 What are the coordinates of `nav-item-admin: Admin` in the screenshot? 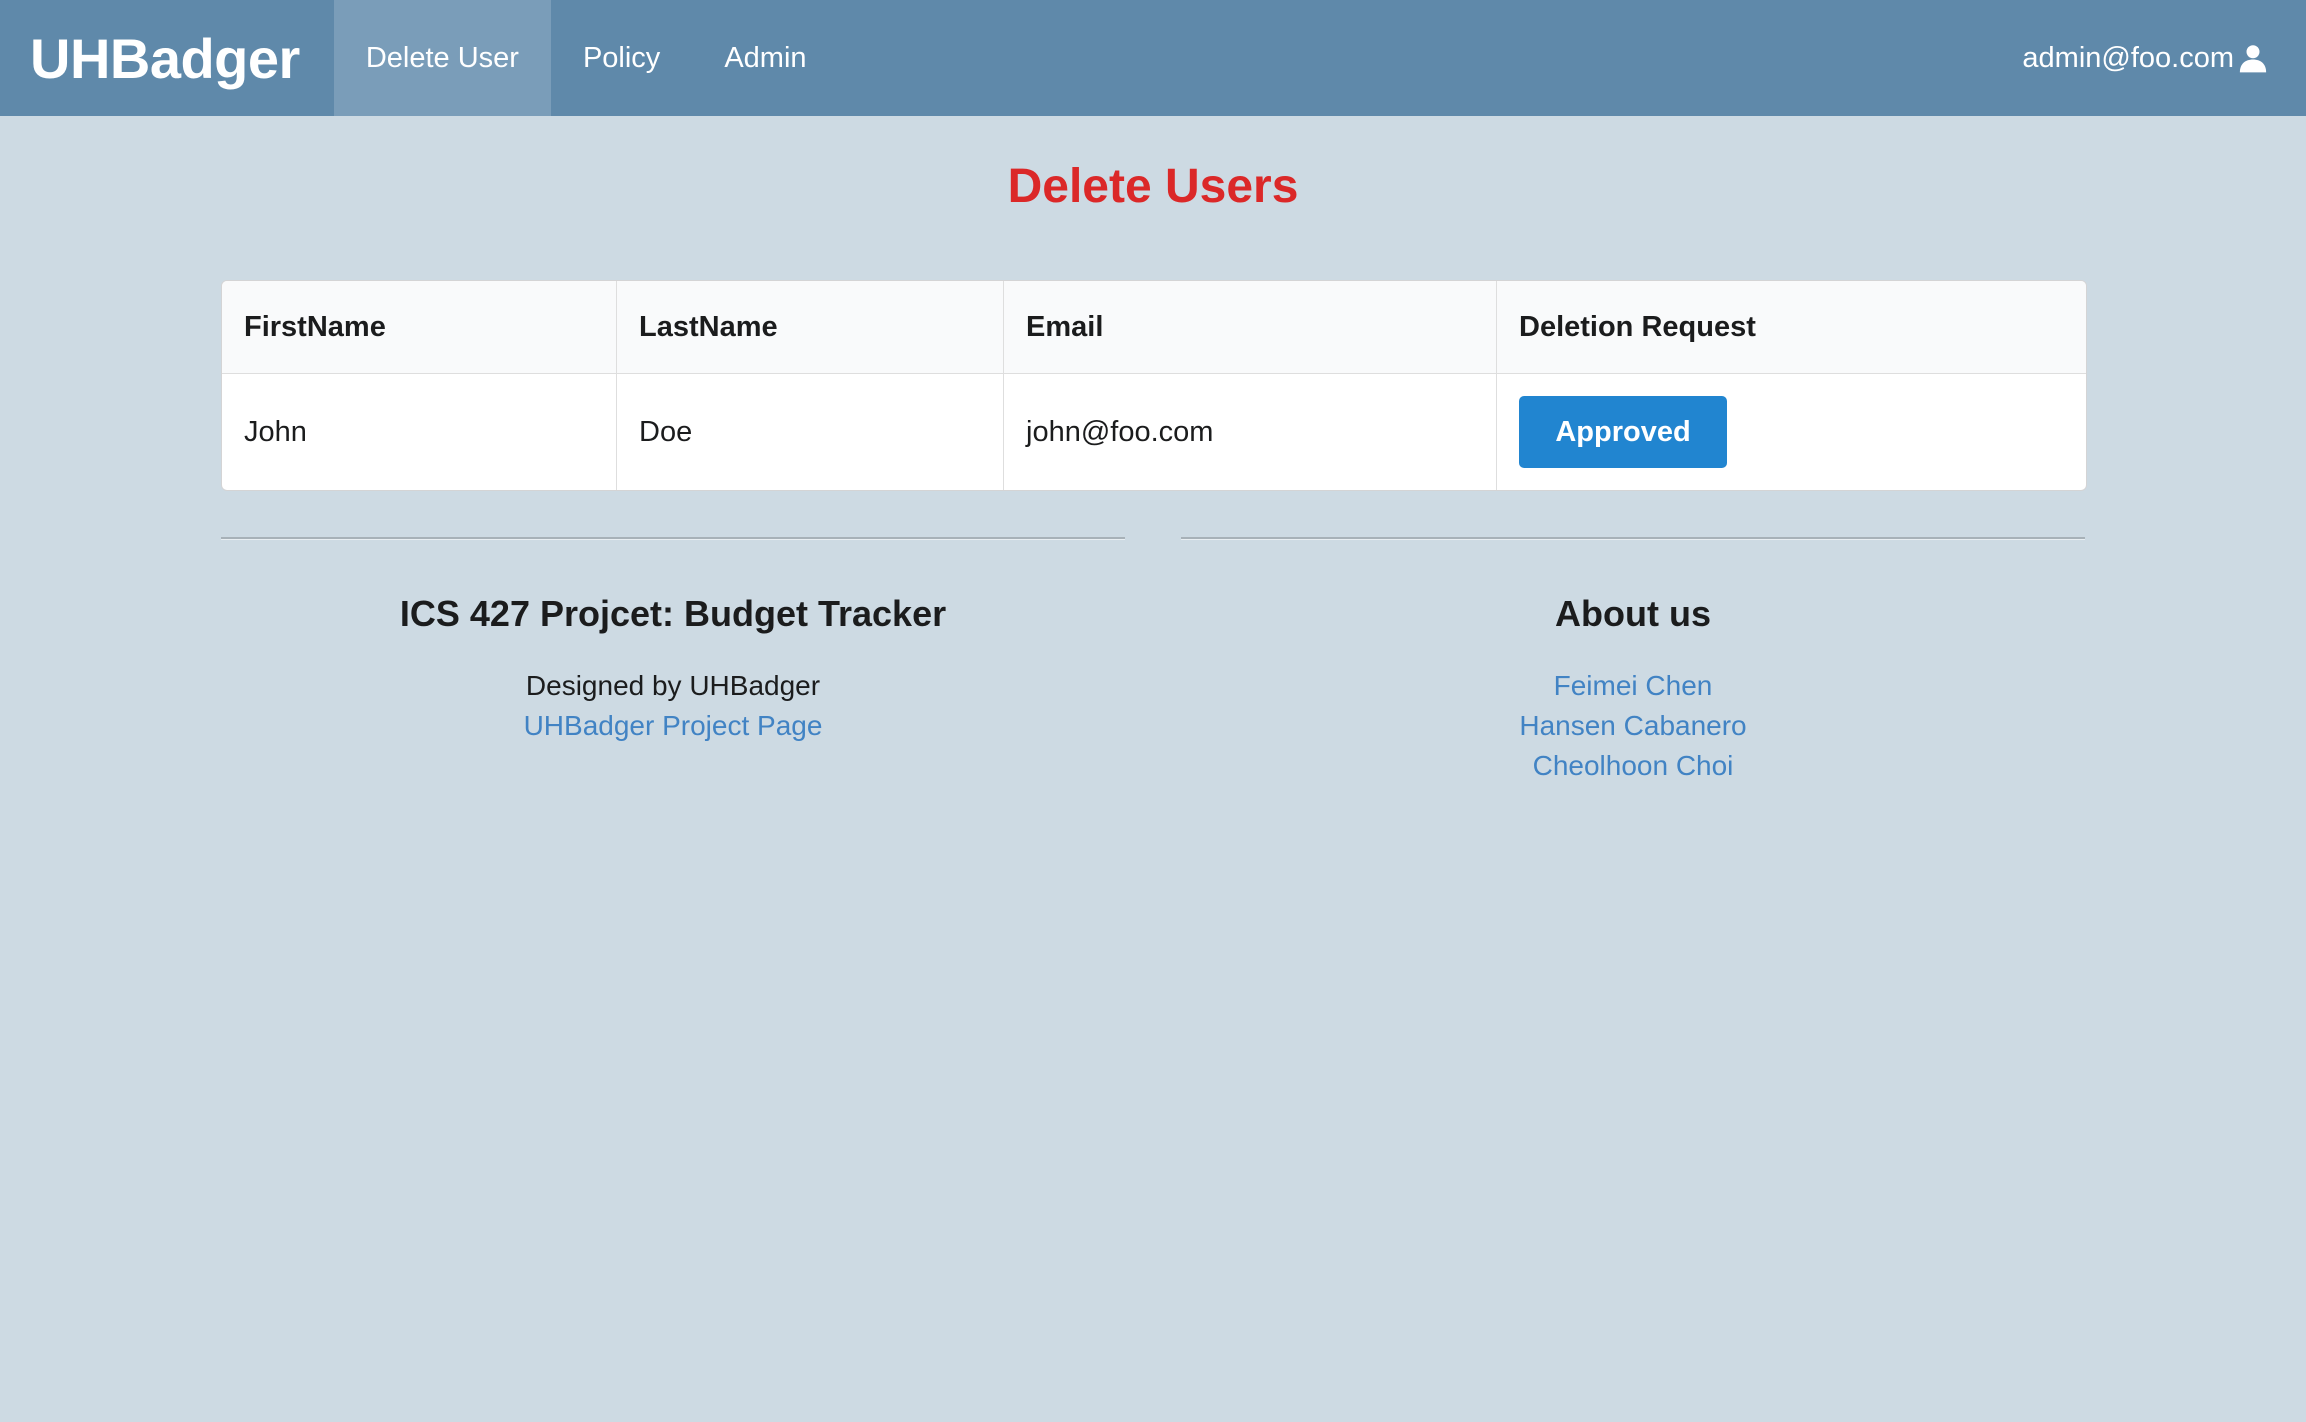 It's located at (765, 58).